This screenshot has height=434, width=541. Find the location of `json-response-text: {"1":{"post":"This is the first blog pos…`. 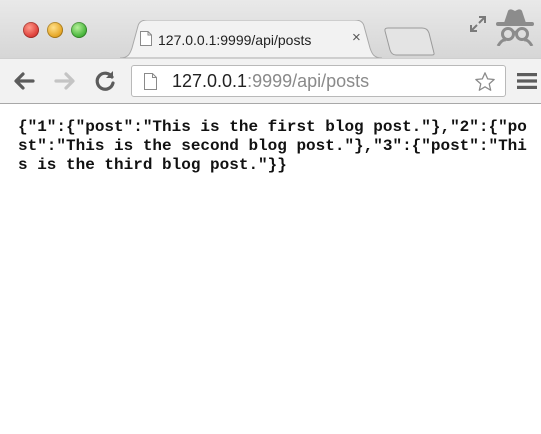

json-response-text: {"1":{"post":"This is the first blog pos… is located at coordinates (272, 146).